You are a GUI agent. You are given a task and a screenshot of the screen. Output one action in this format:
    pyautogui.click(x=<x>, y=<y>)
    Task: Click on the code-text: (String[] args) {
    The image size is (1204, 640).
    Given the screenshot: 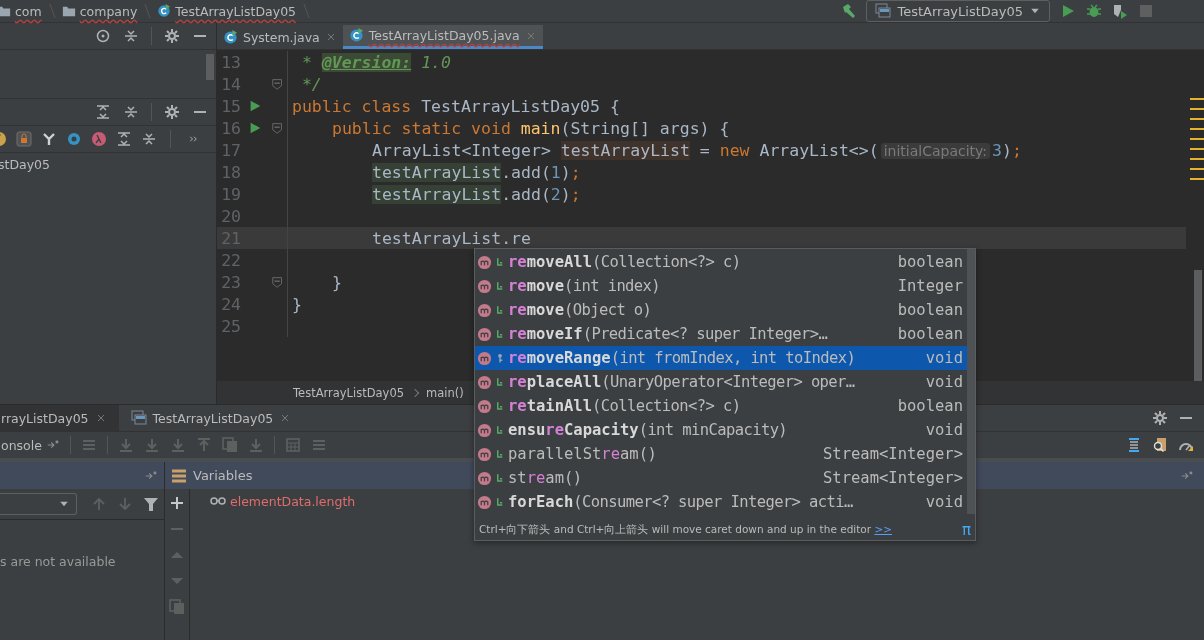 What is the action you would take?
    pyautogui.click(x=645, y=128)
    